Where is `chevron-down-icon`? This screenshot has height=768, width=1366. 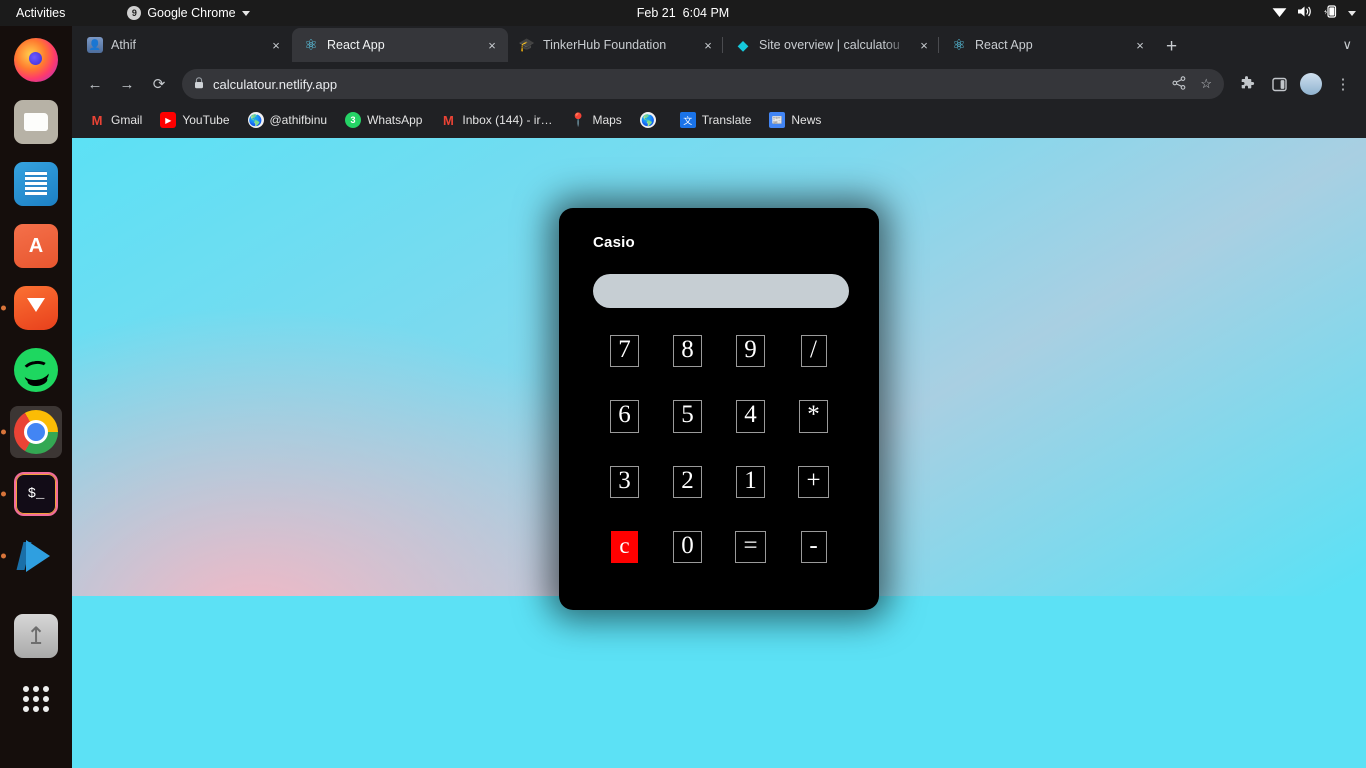
chevron-down-icon is located at coordinates (245, 13).